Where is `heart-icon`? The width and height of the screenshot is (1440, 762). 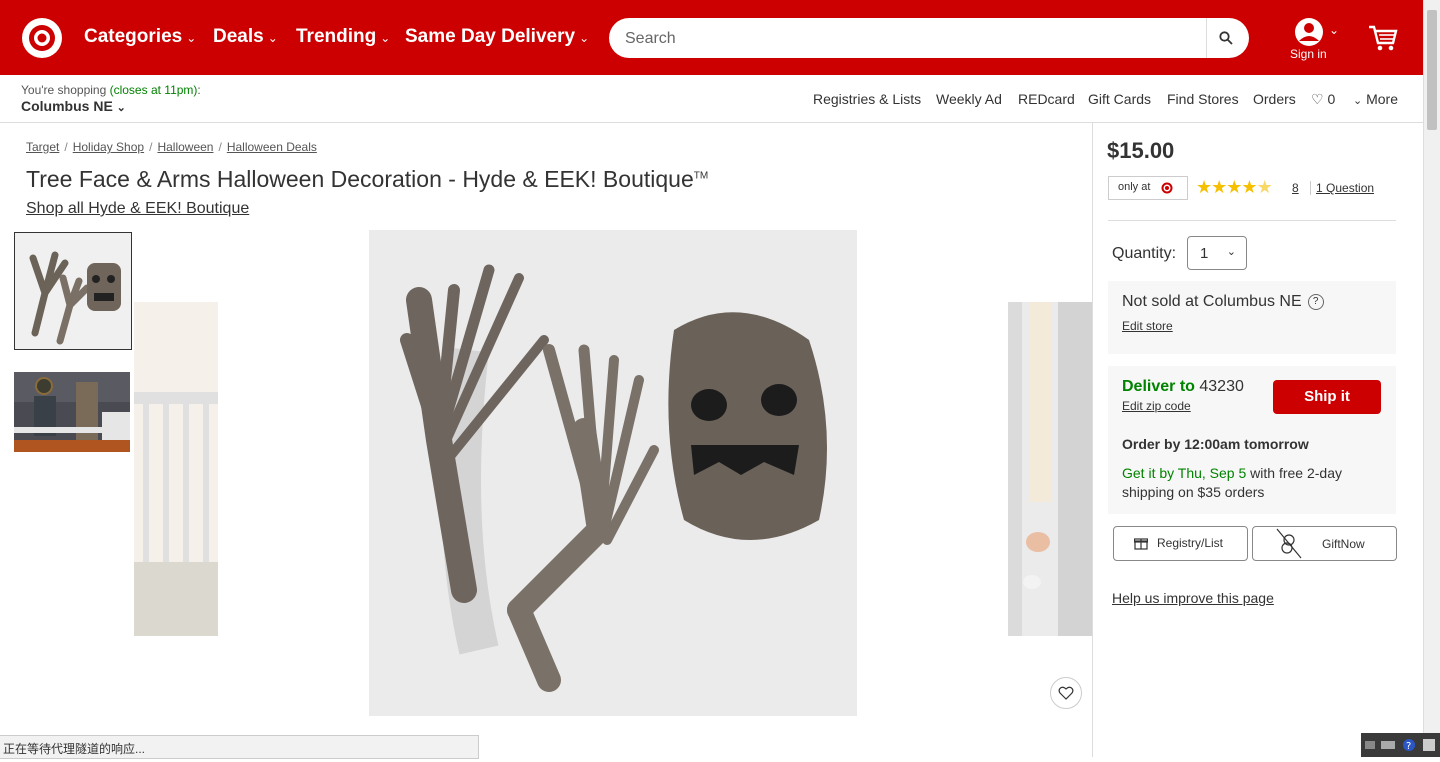 heart-icon is located at coordinates (1066, 693).